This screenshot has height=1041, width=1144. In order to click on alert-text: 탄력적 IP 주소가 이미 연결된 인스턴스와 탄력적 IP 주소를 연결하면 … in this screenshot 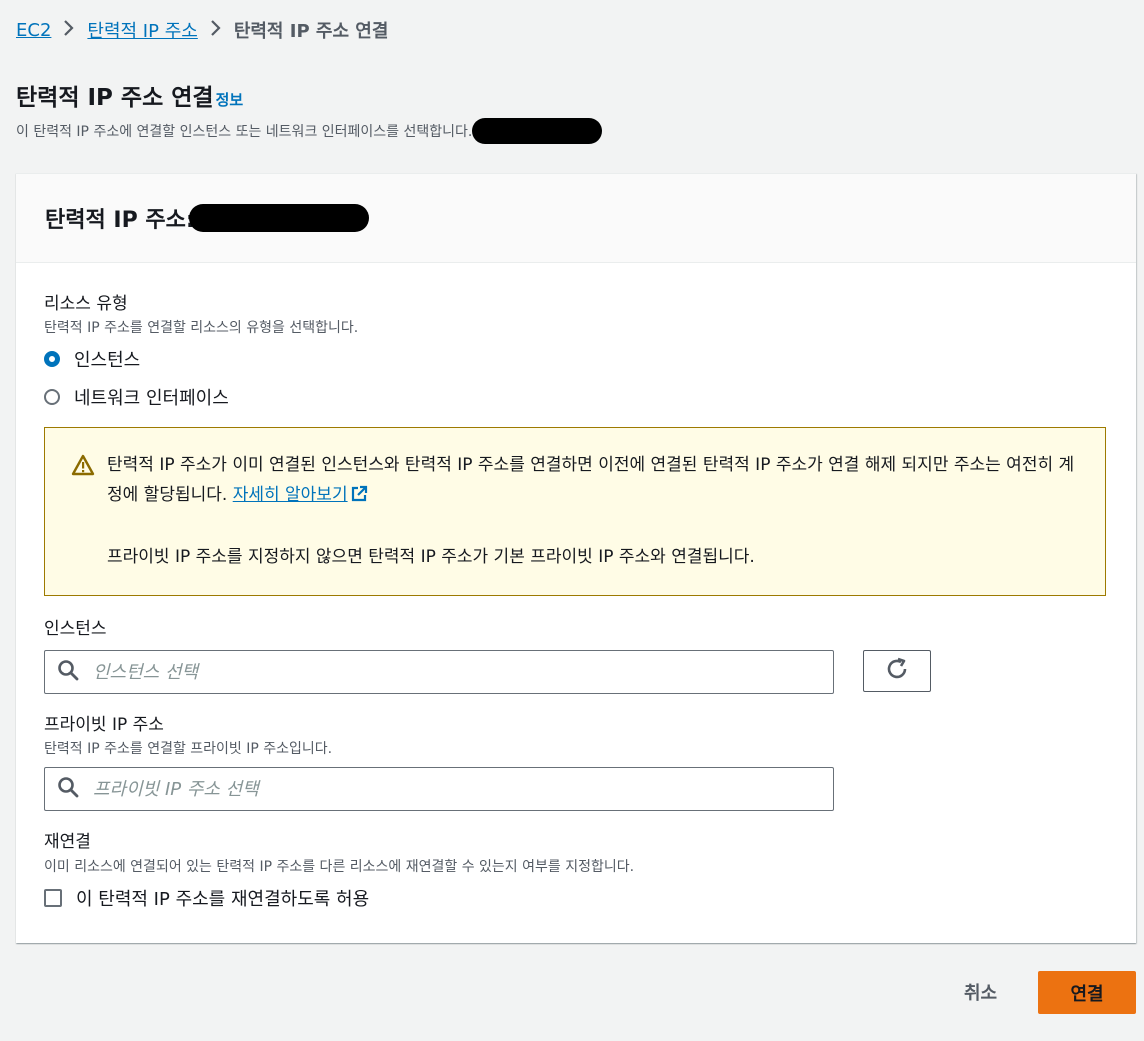, I will do `click(597, 480)`.